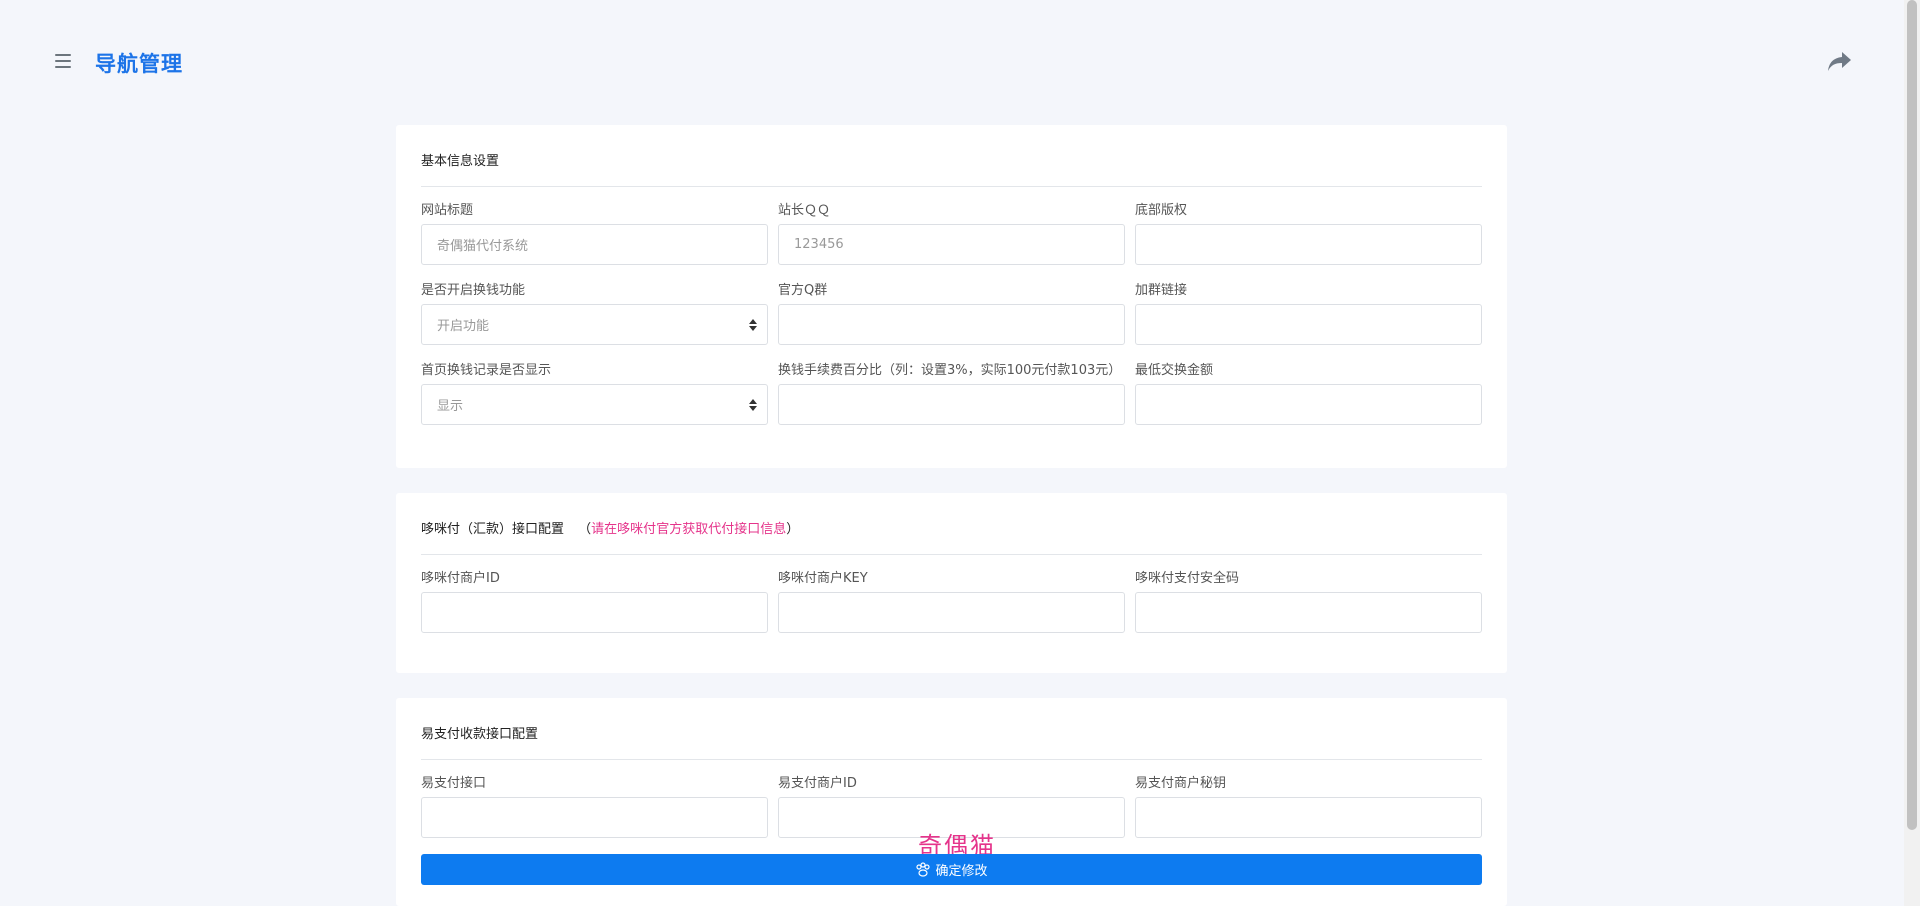 The image size is (1920, 906). What do you see at coordinates (139, 64) in the screenshot?
I see `page-title: 导航管理` at bounding box center [139, 64].